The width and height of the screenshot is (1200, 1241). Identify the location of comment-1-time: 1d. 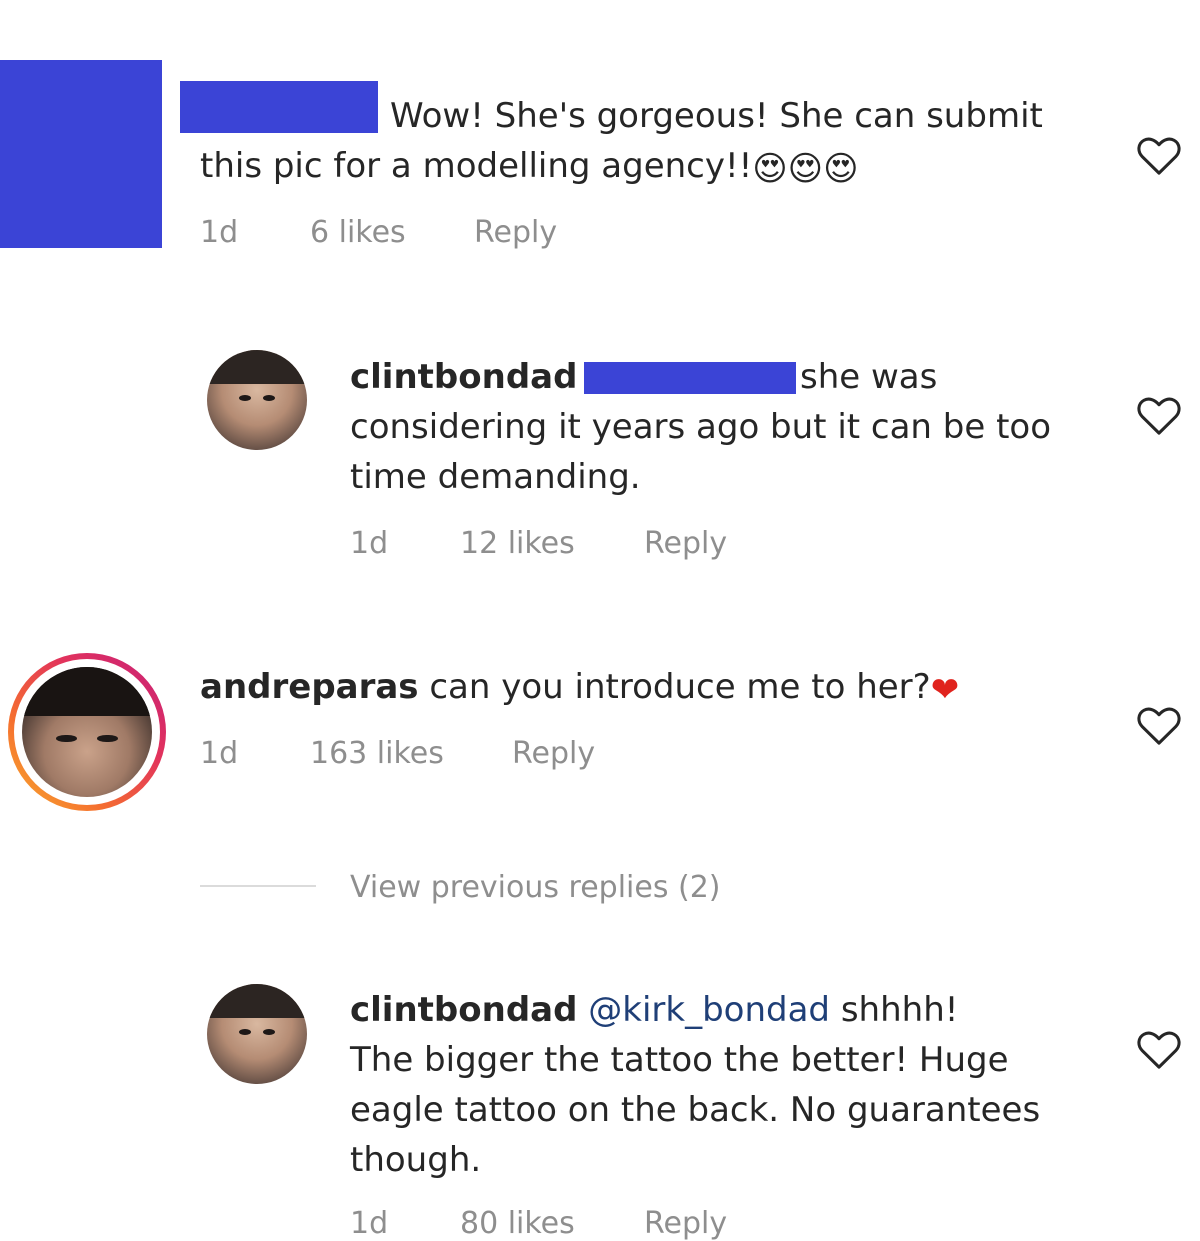
(219, 232).